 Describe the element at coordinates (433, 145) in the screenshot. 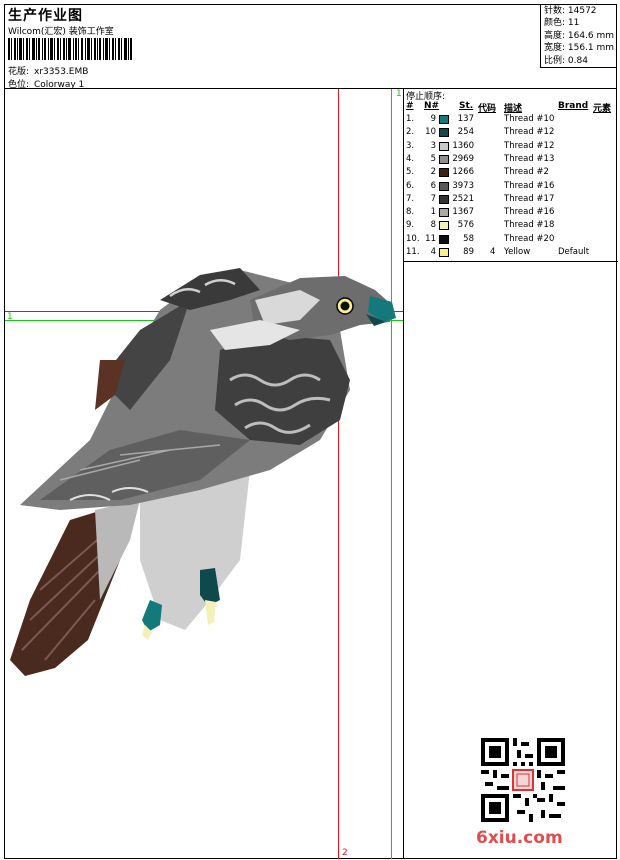

I see `row-number: 3` at that location.